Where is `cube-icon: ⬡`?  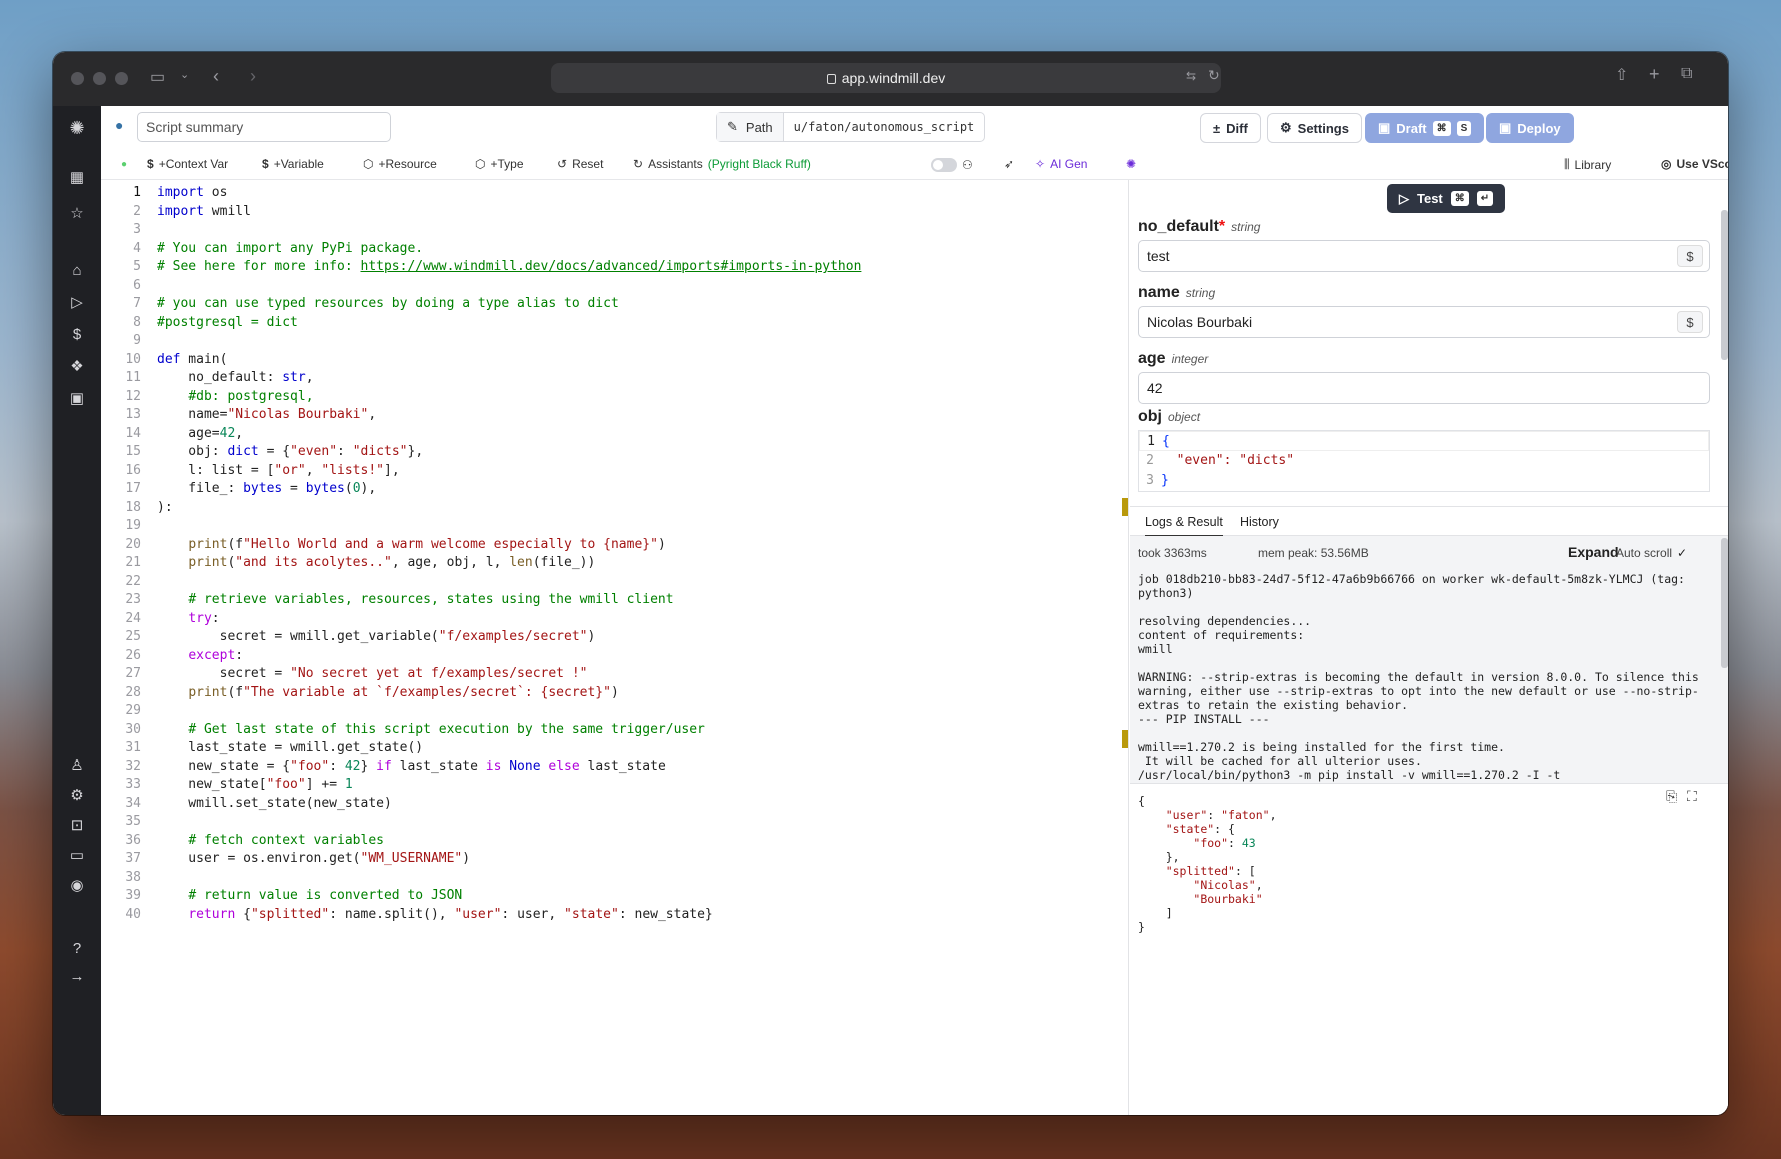
cube-icon: ⬡ is located at coordinates (368, 164).